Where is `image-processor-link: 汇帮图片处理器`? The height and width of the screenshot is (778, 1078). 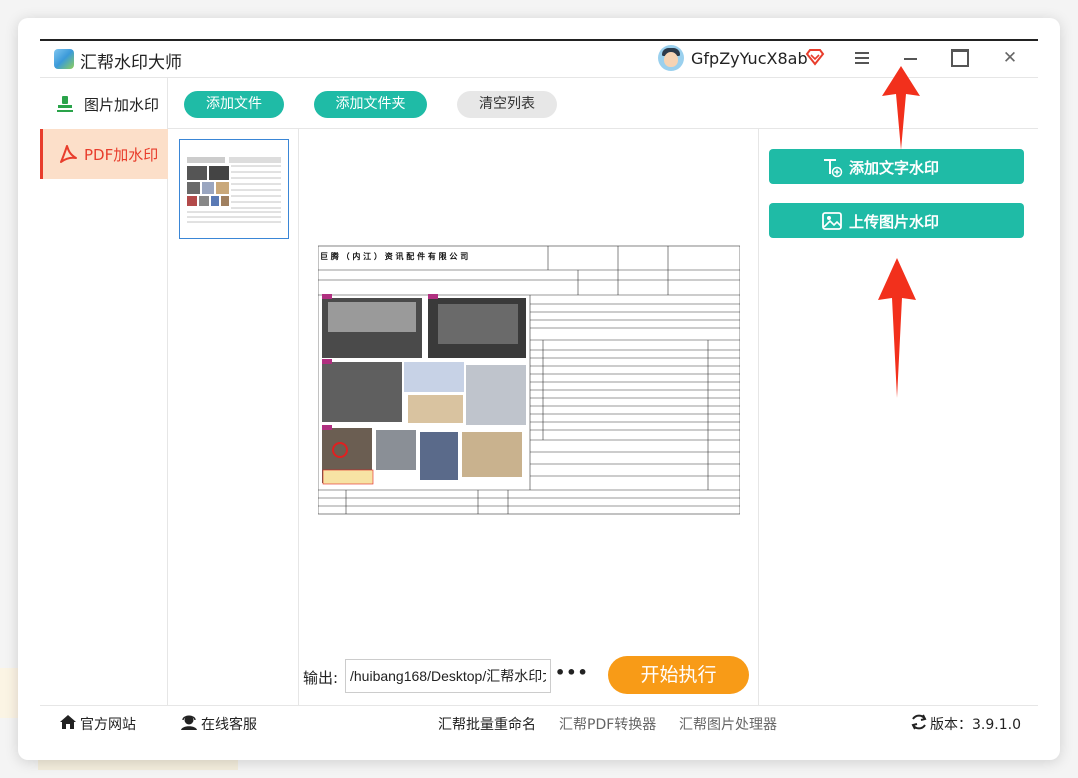
image-processor-link: 汇帮图片处理器 is located at coordinates (728, 724).